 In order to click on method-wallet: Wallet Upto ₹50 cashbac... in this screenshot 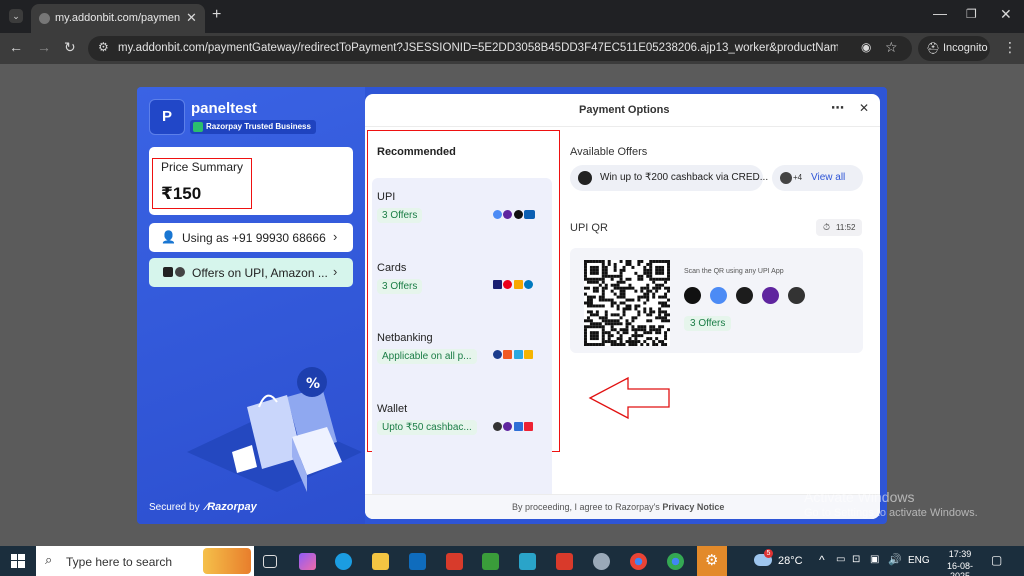, I will do `click(427, 419)`.